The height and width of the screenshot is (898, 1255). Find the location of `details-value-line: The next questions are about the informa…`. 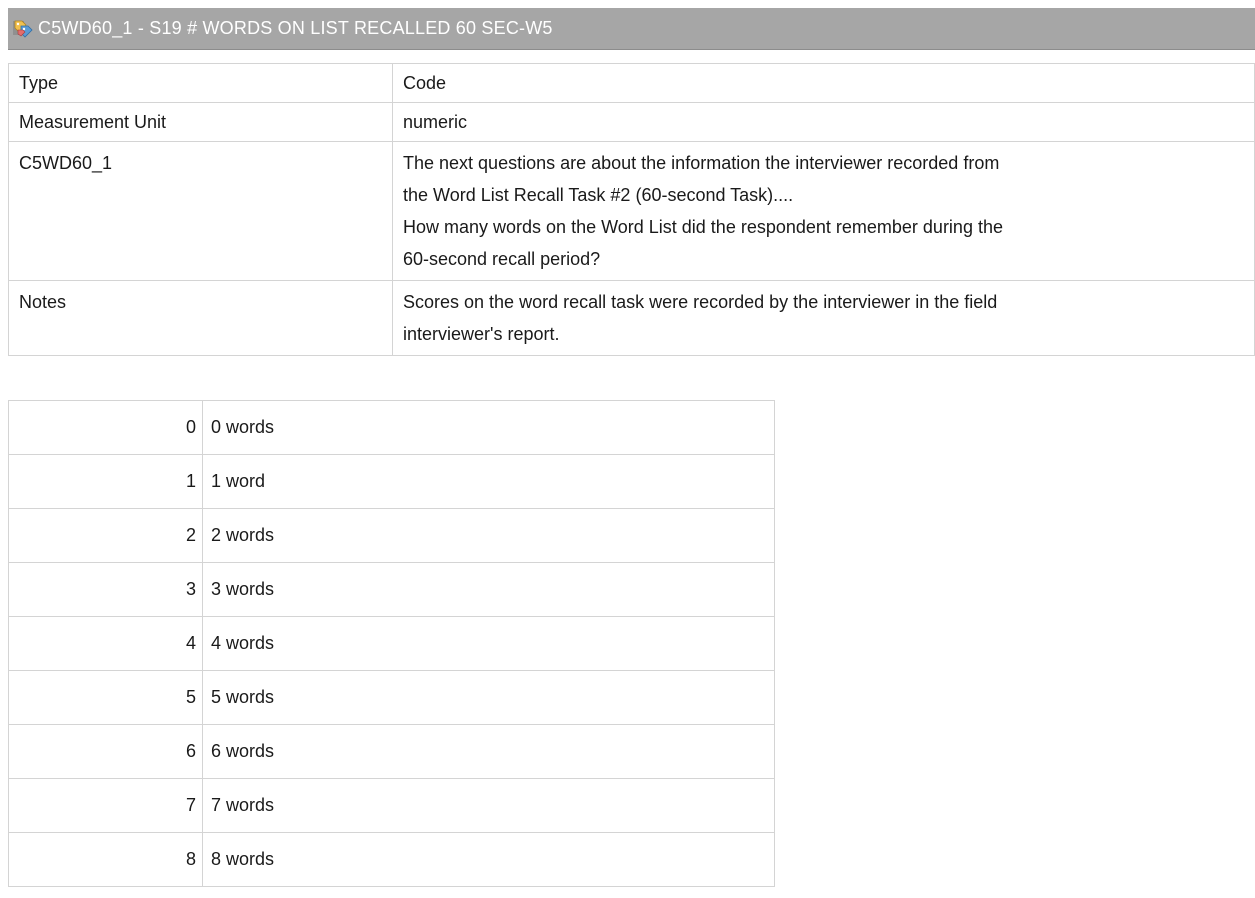

details-value-line: The next questions are about the informa… is located at coordinates (701, 163).